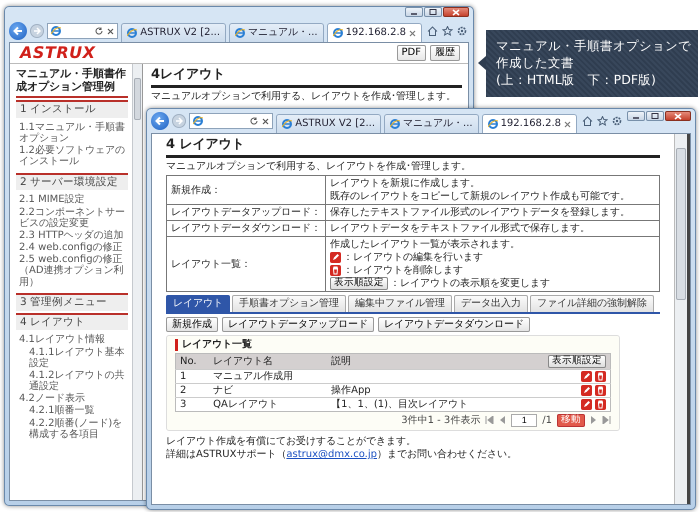 This screenshot has height=512, width=700. Describe the element at coordinates (592, 303) in the screenshot. I see `tab: ファイル詳細の強制解除` at that location.